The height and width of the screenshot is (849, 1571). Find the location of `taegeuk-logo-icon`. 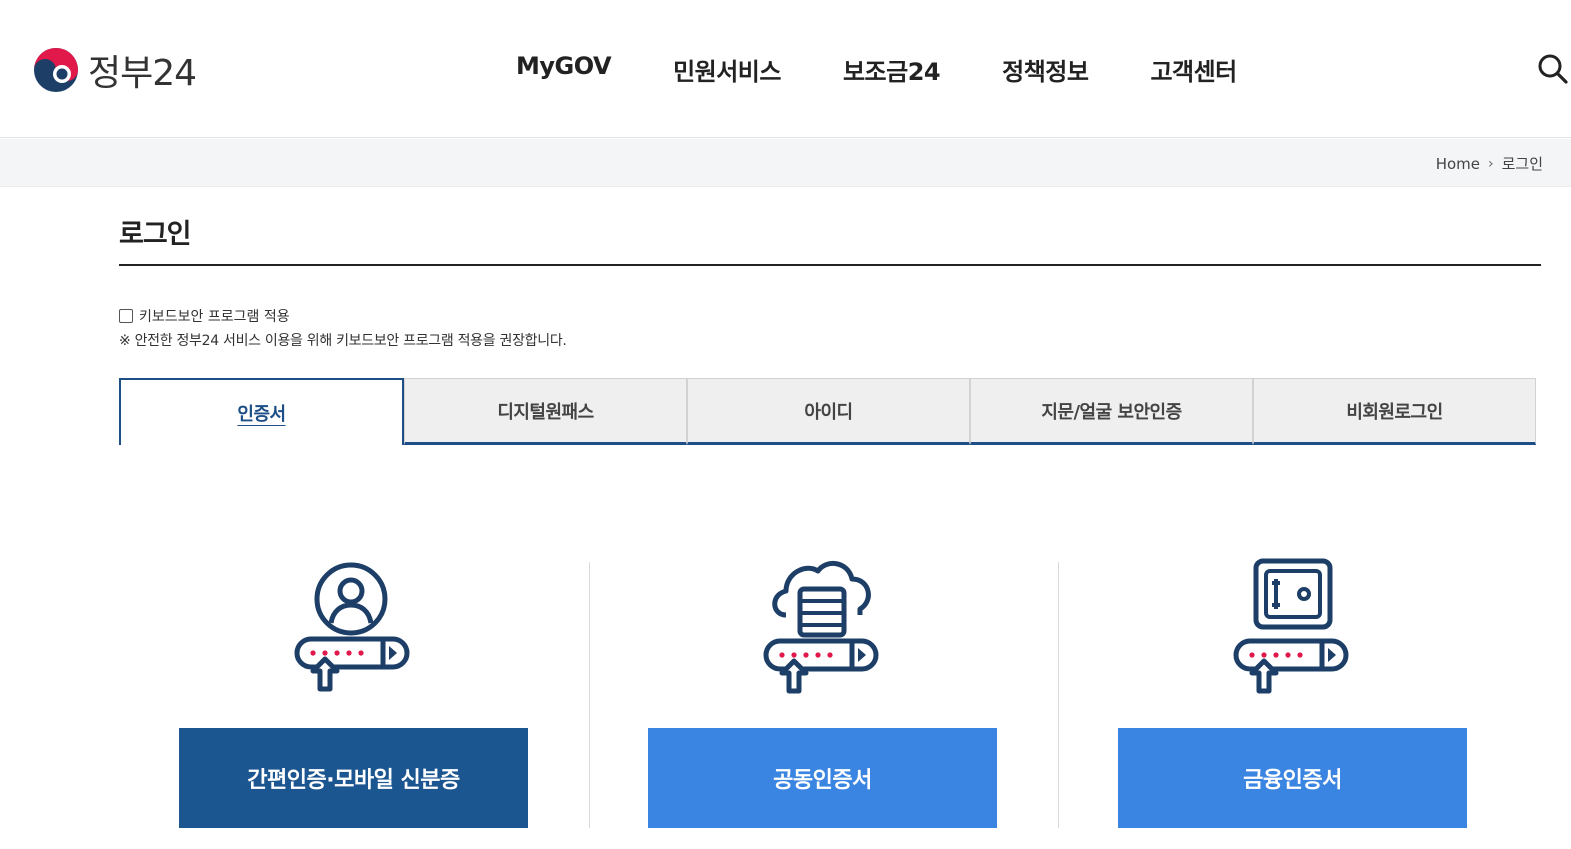

taegeuk-logo-icon is located at coordinates (56, 70).